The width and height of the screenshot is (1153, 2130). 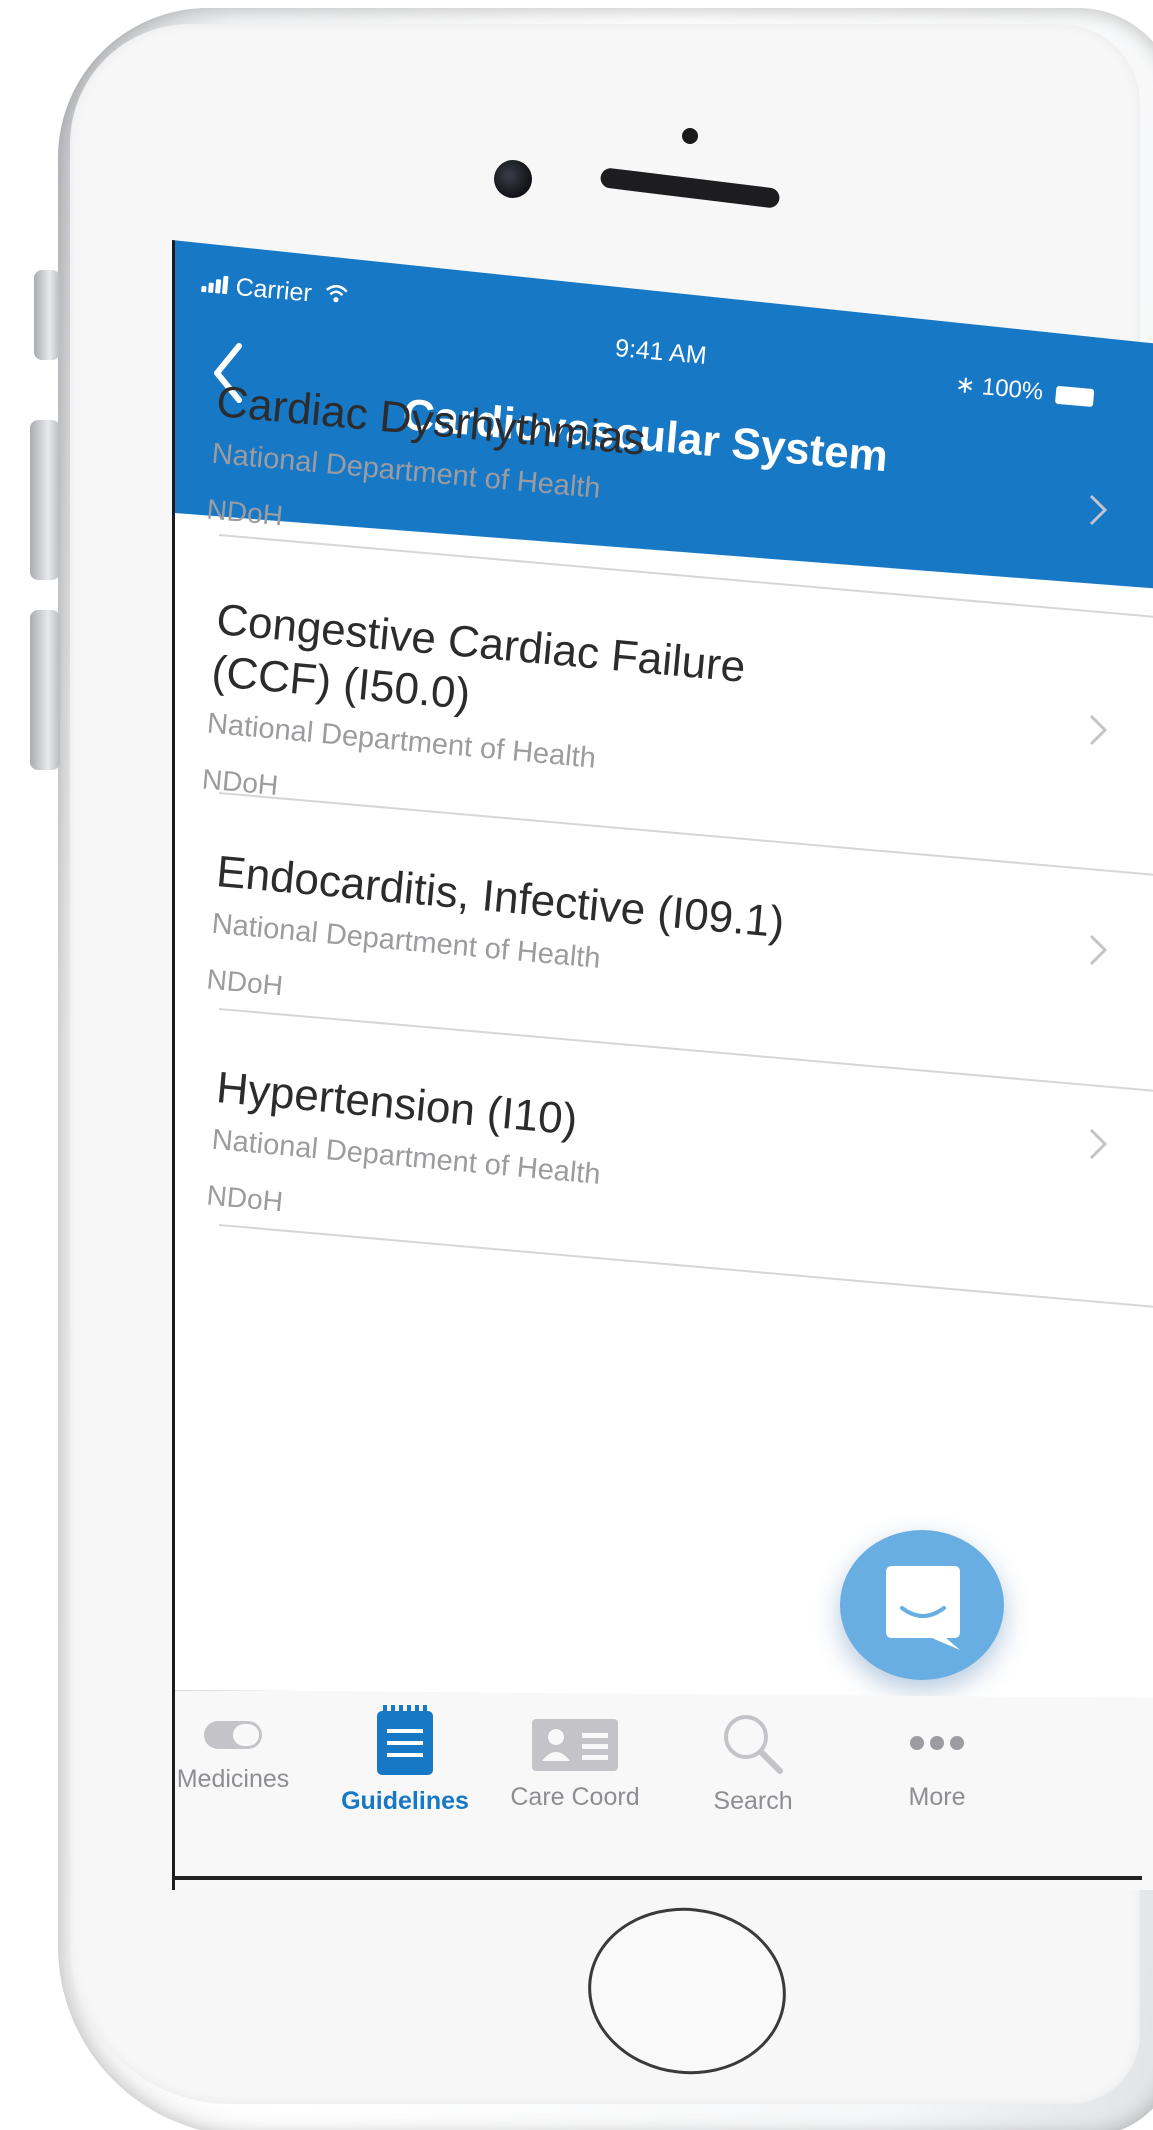 I want to click on tab-search: Search, so click(x=753, y=1763).